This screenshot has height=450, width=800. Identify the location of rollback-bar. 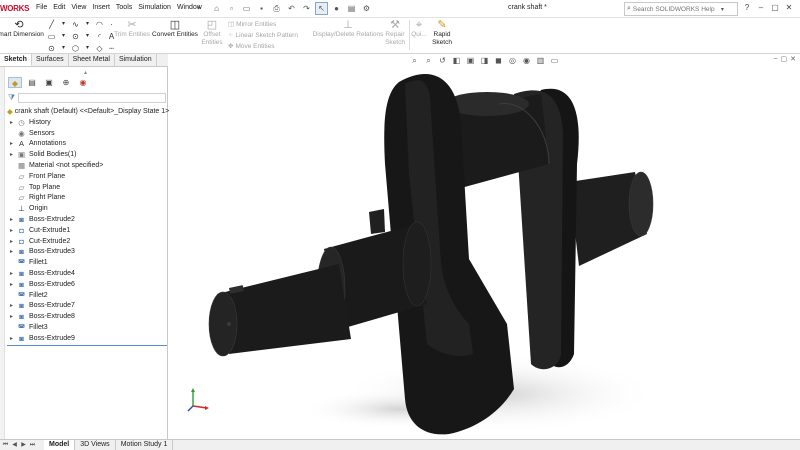
(87, 345).